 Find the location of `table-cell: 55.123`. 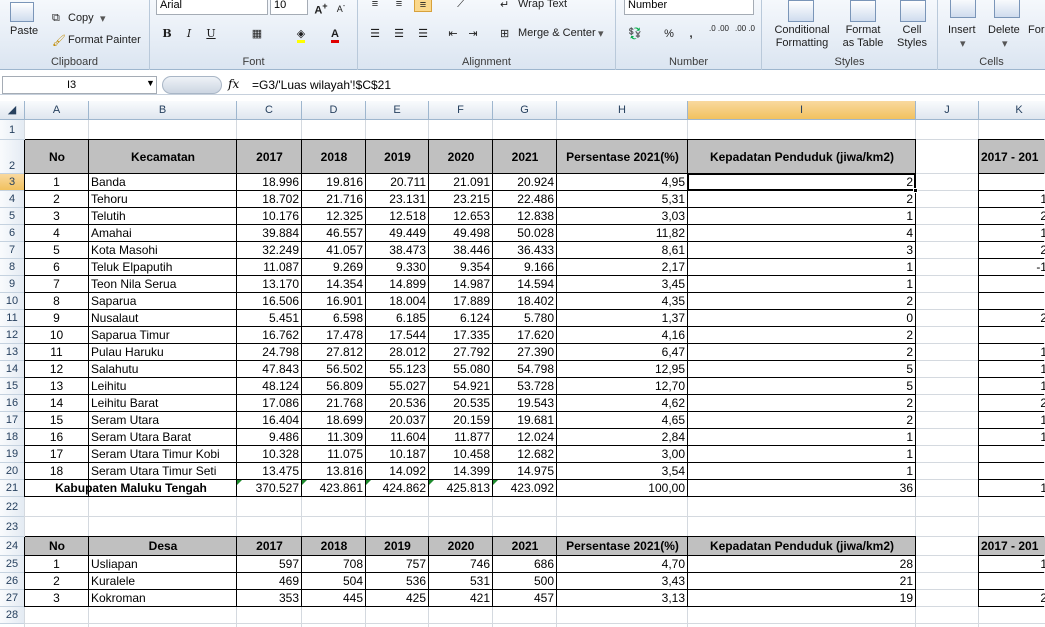

table-cell: 55.123 is located at coordinates (397, 369).